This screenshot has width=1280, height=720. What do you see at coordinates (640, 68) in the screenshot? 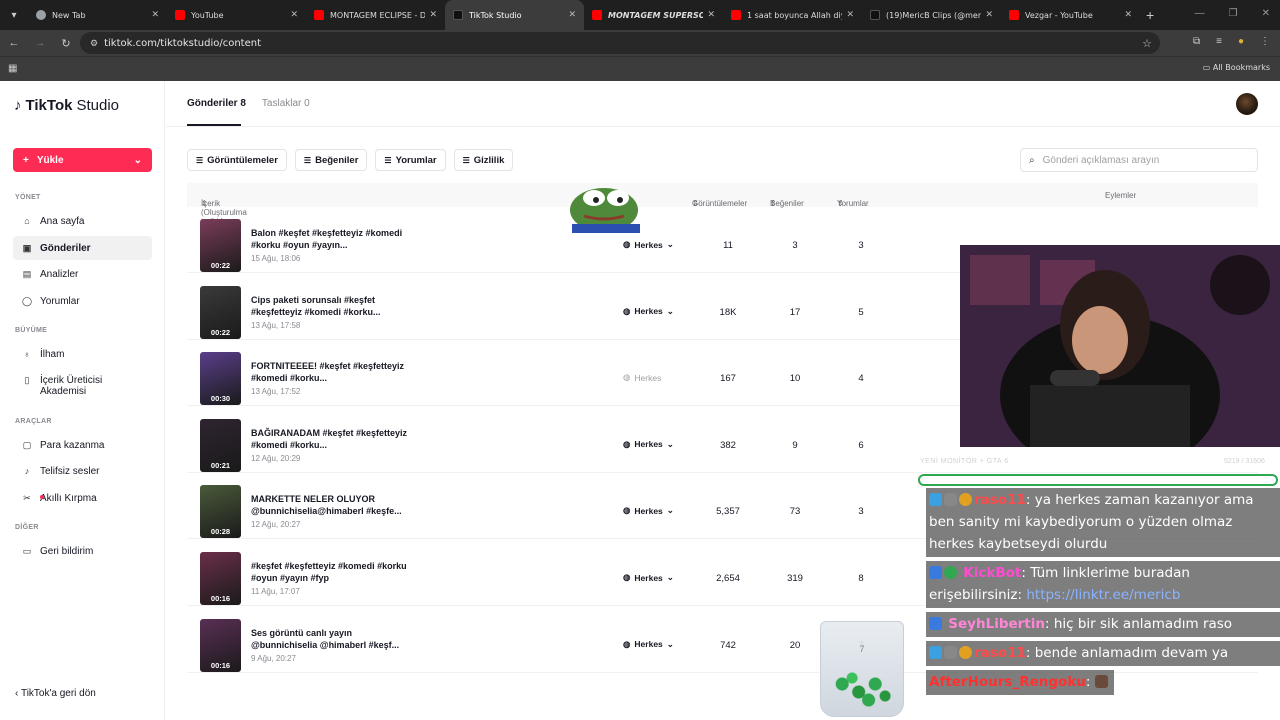
I see `bookmarks-bar: ▦ ▭ All Bookmarks` at bounding box center [640, 68].